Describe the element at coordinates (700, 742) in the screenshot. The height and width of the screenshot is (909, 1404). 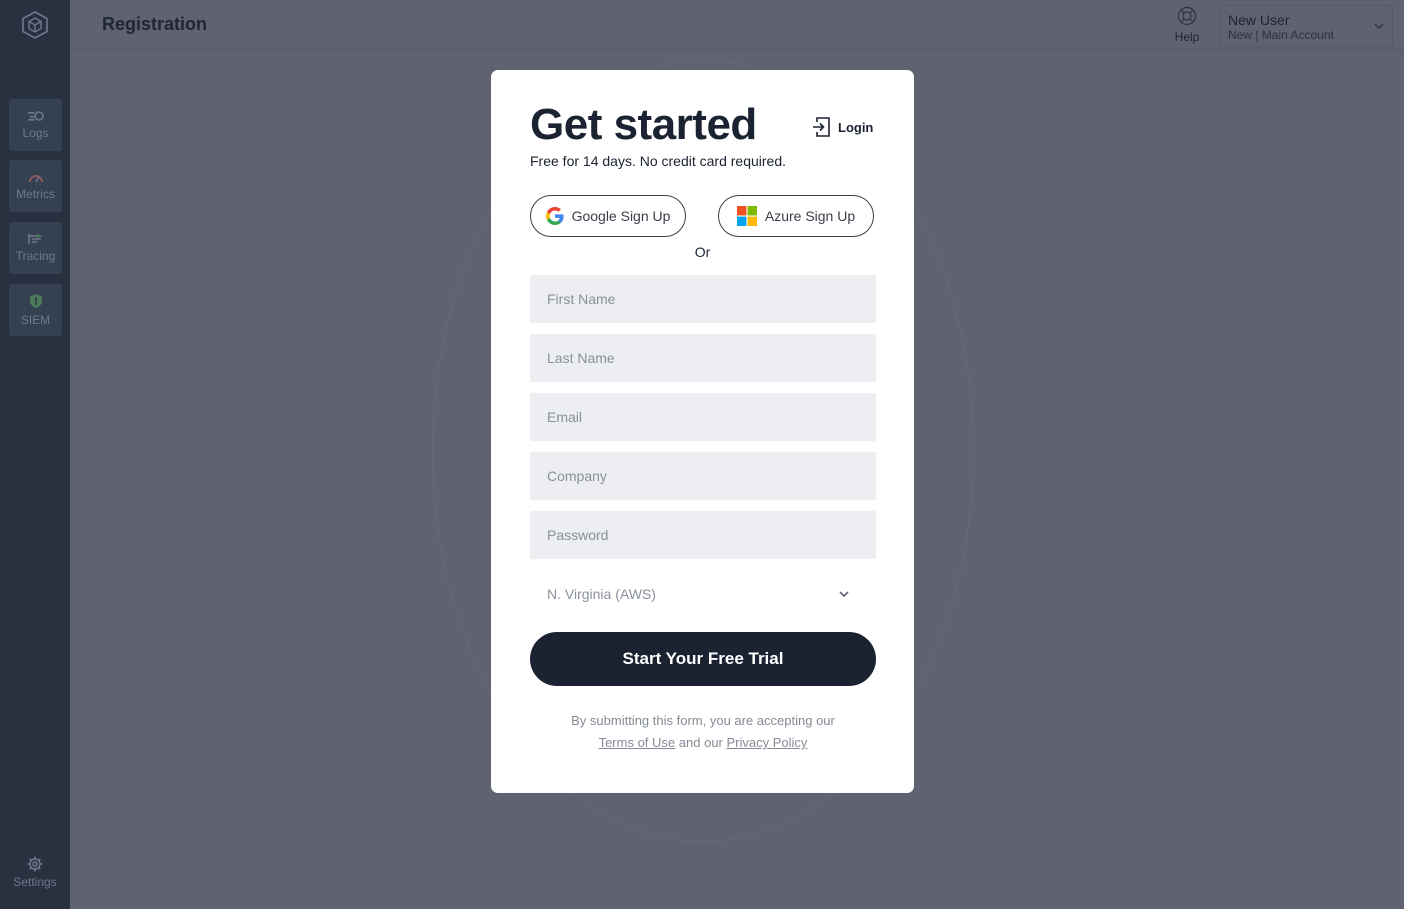
I see `legal-and-text: and our` at that location.